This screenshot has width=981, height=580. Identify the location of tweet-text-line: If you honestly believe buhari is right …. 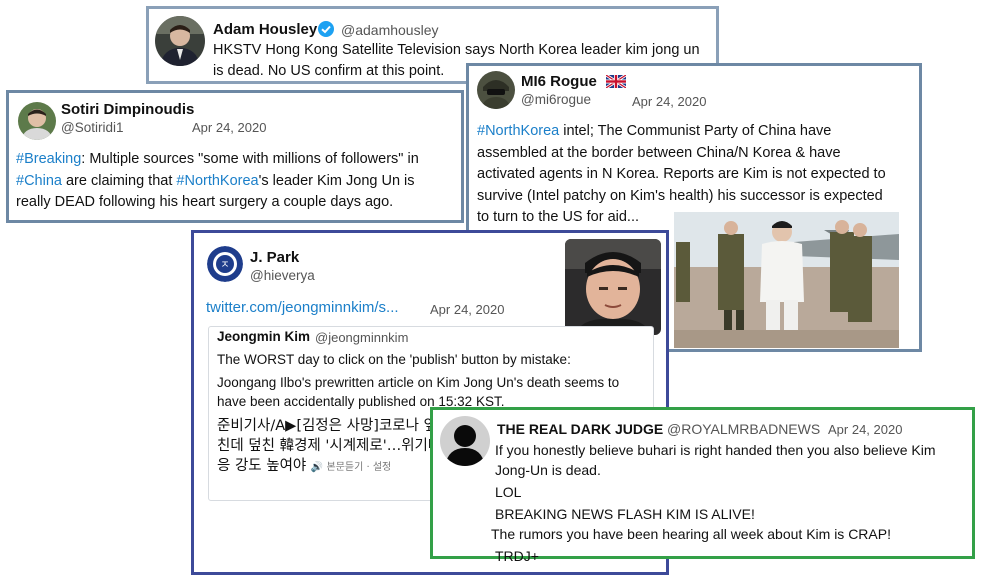
(715, 450).